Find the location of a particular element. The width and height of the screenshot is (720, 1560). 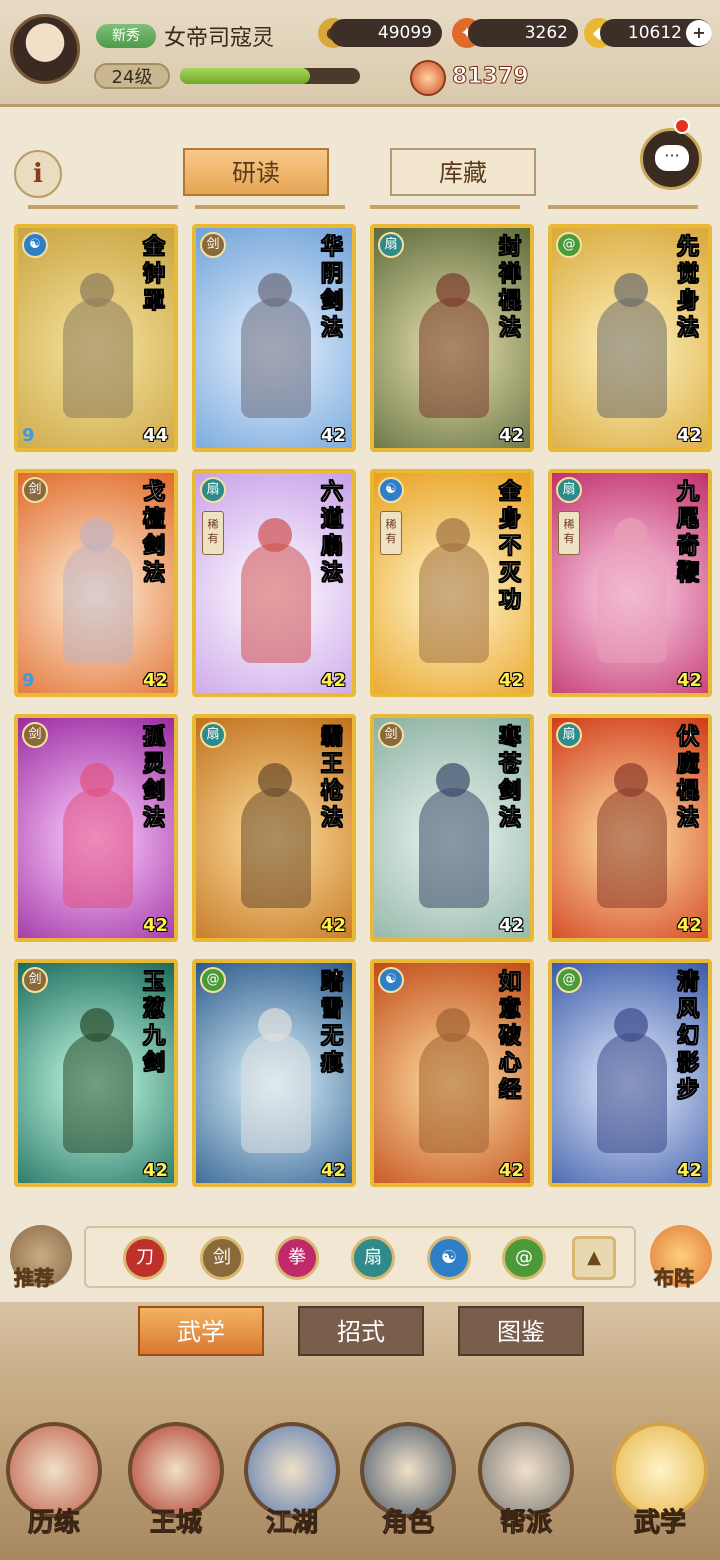

subtab-moves: 招式 is located at coordinates (361, 1331).